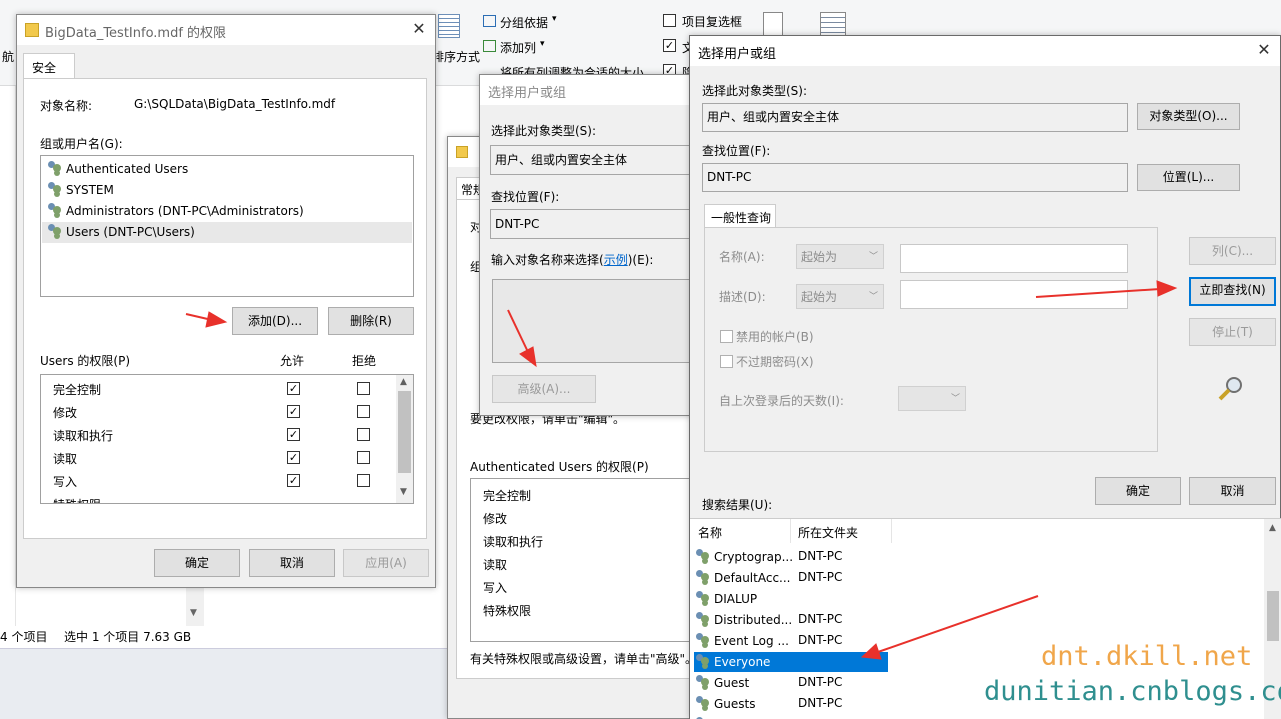  What do you see at coordinates (227, 232) in the screenshot?
I see `user-item-selected: Users (DNT-PC\Users)` at bounding box center [227, 232].